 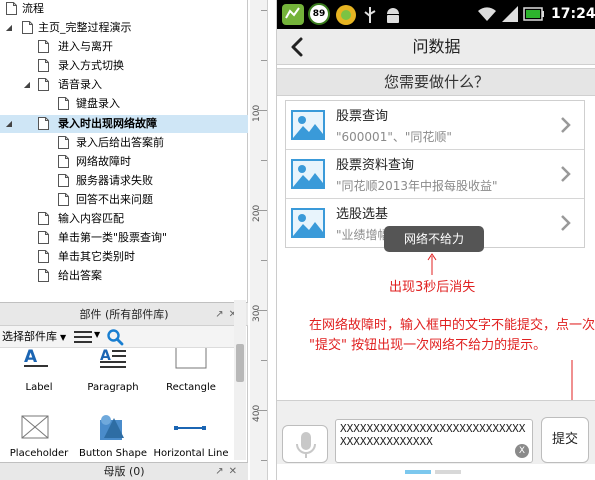 I want to click on button-shape-widget-icon, so click(x=112, y=427).